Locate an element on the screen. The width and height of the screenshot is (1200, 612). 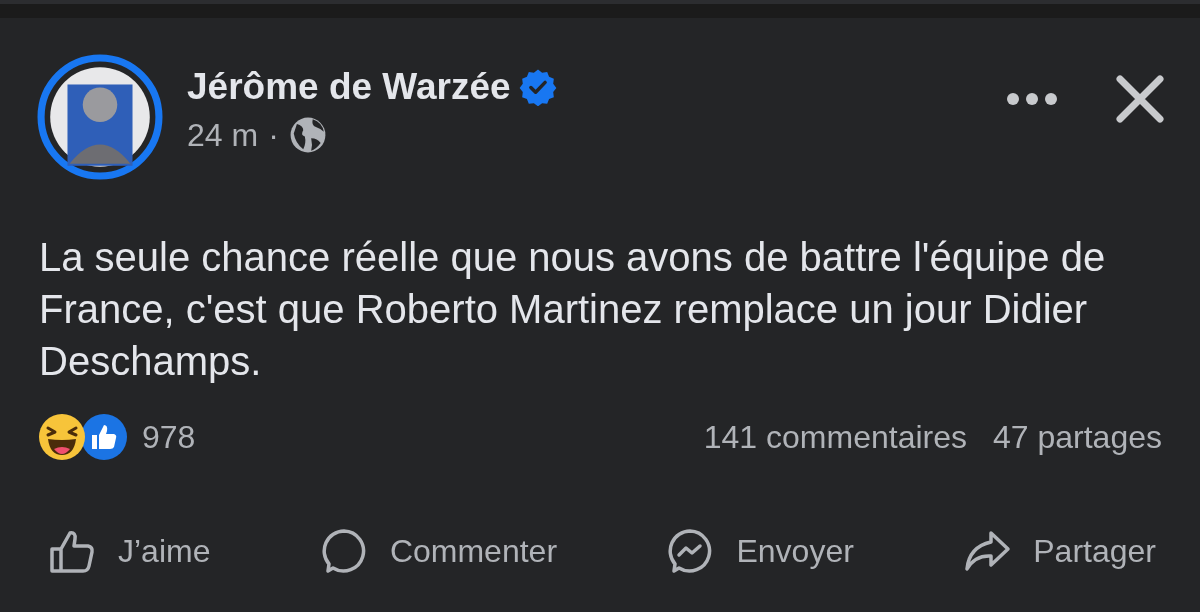
author-name: Jérôme de Warzée is located at coordinates (349, 87).